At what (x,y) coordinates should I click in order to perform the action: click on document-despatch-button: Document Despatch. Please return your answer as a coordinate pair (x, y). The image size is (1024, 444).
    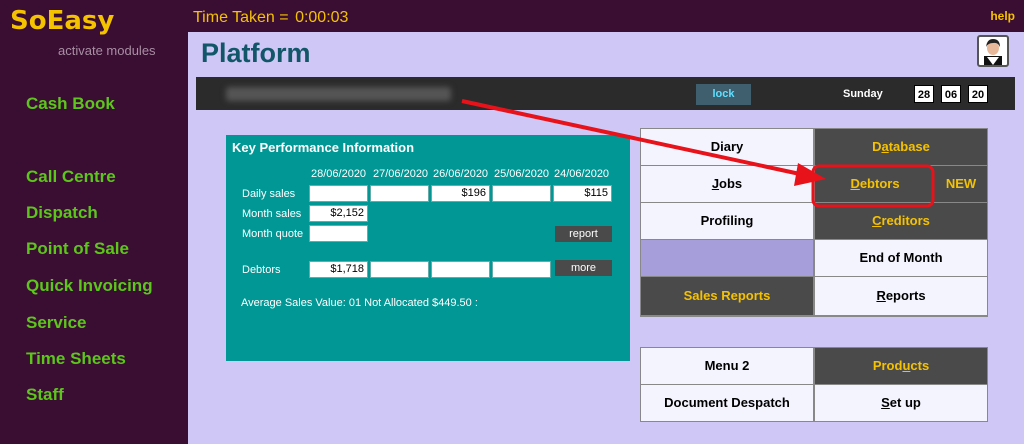
    Looking at the image, I should click on (727, 403).